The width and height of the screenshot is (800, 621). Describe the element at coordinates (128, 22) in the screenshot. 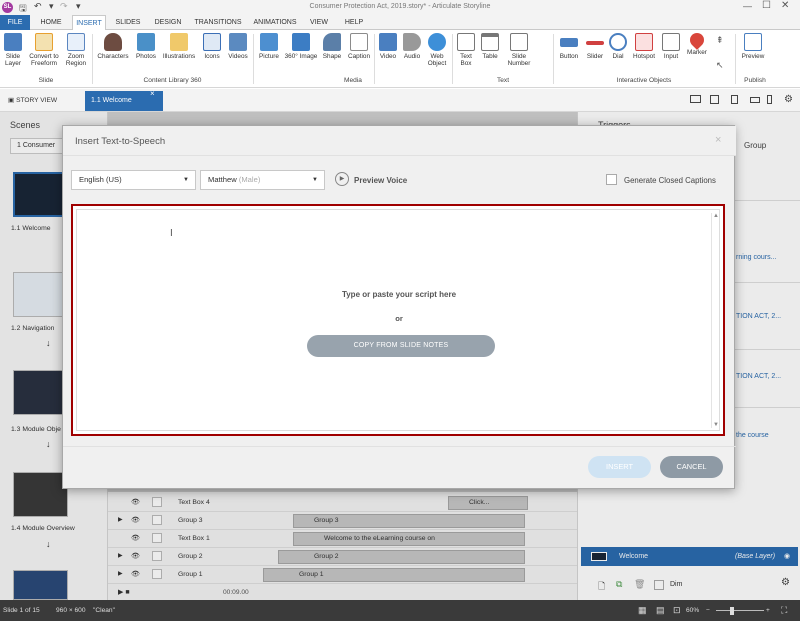

I see `tab-slides: SLIDES` at that location.